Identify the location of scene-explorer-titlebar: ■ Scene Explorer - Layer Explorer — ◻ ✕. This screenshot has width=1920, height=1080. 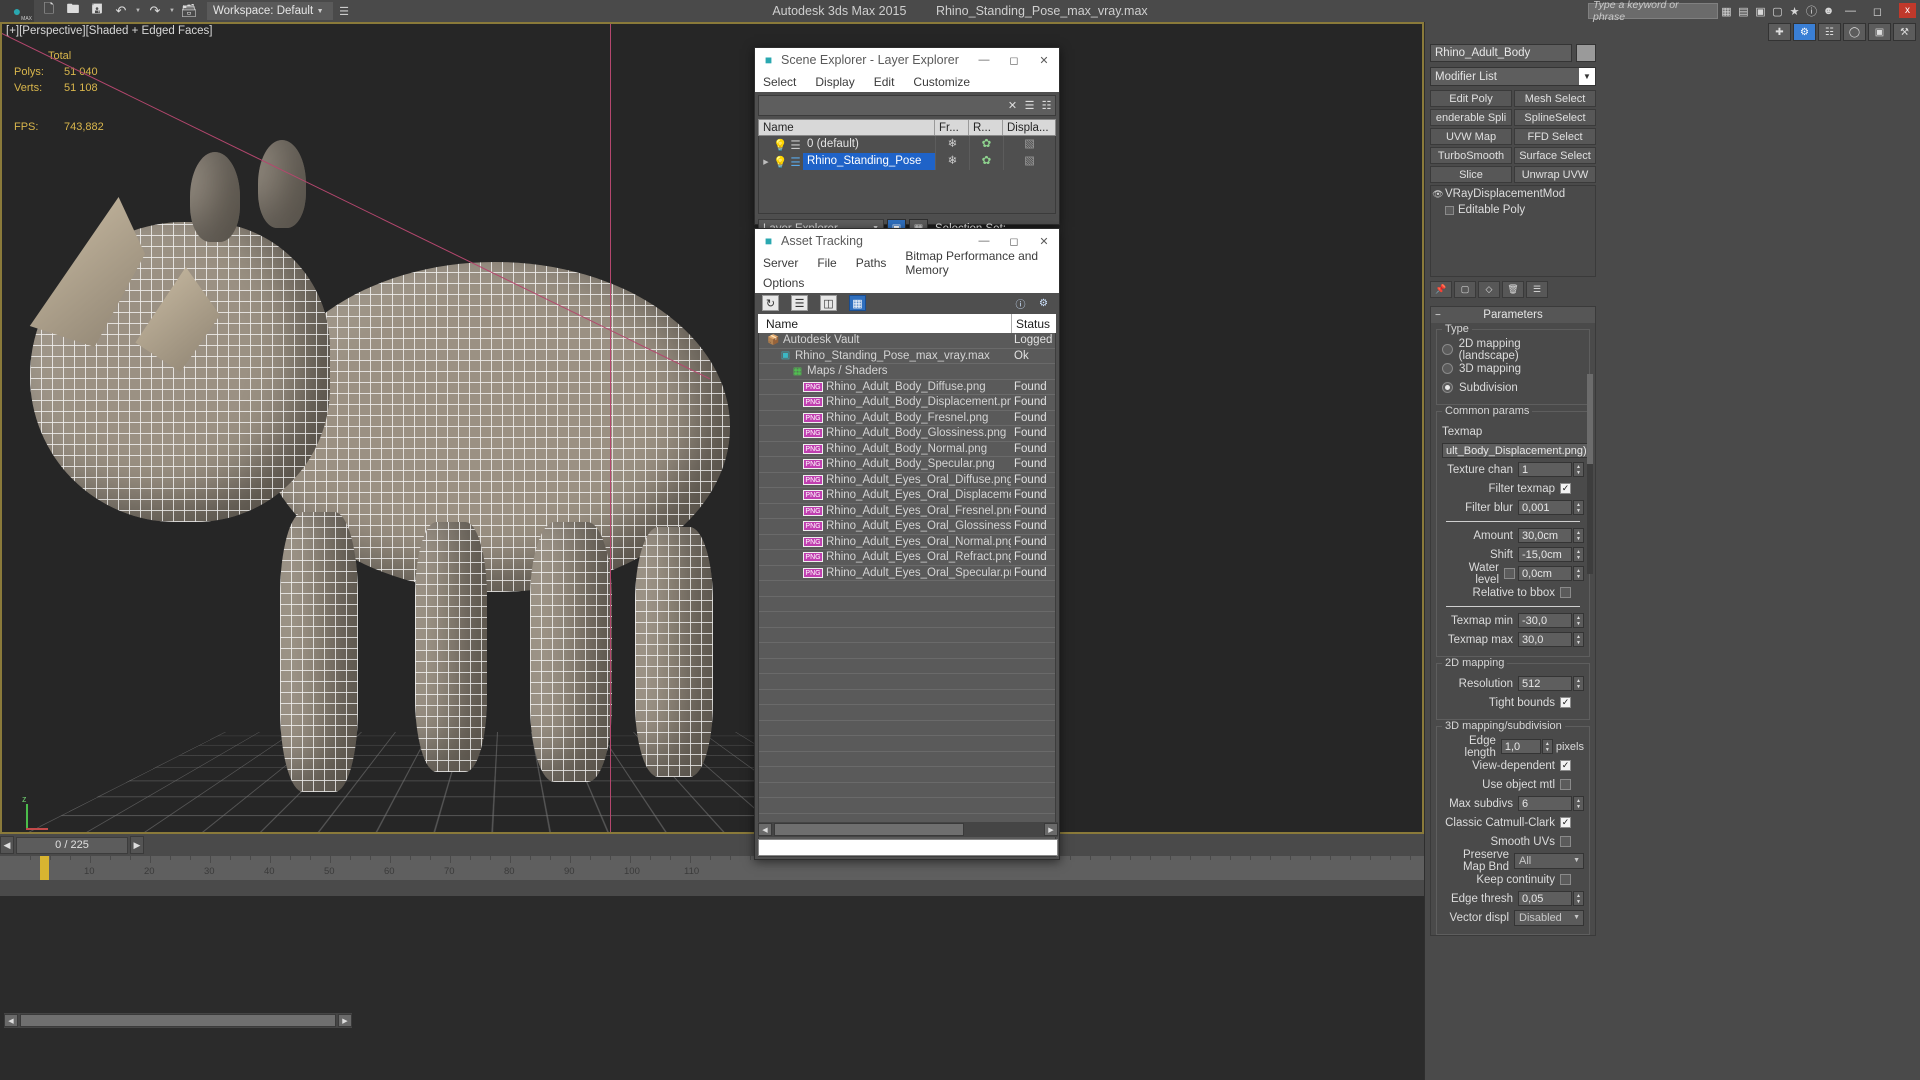
(907, 60).